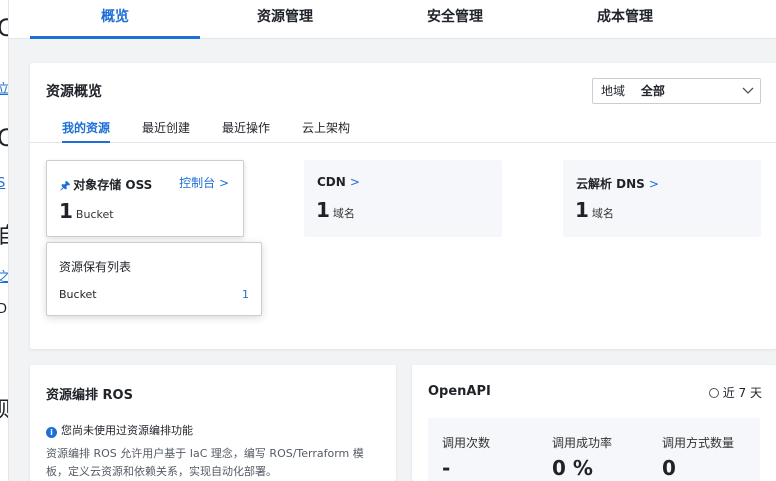 Image resolution: width=776 pixels, height=481 pixels. I want to click on metric-value: -, so click(446, 468).